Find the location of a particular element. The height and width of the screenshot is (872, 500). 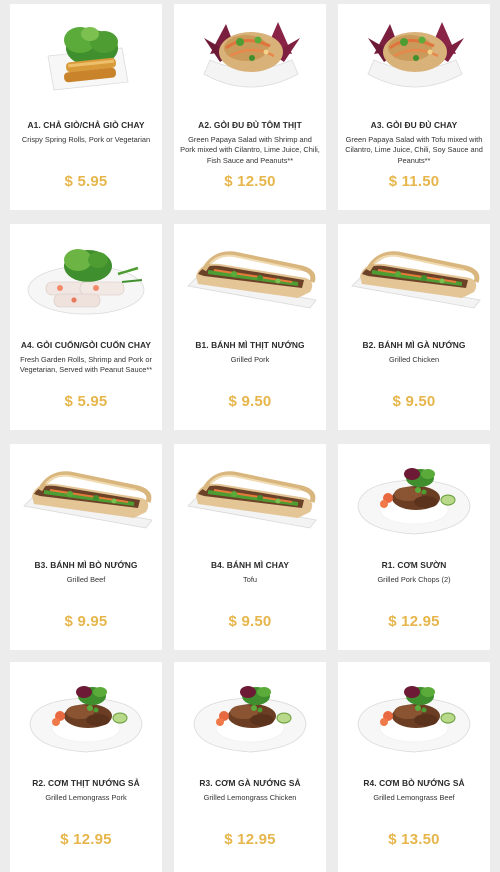

spring-rolls-image is located at coordinates (88, 58).